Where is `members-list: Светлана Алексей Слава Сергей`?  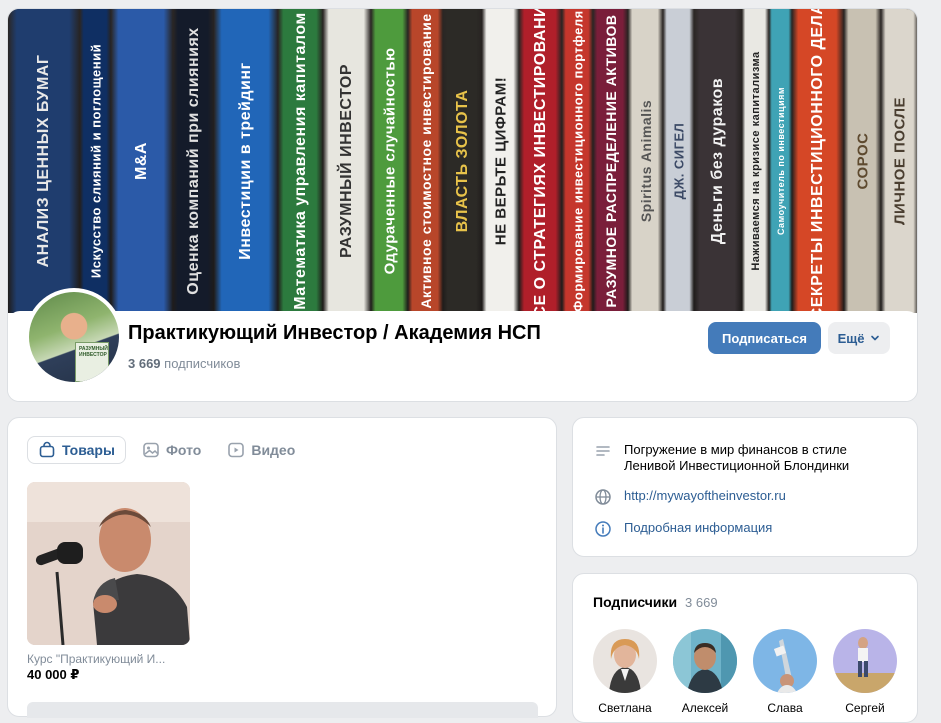 members-list: Светлана Алексей Слава Сергей is located at coordinates (745, 672).